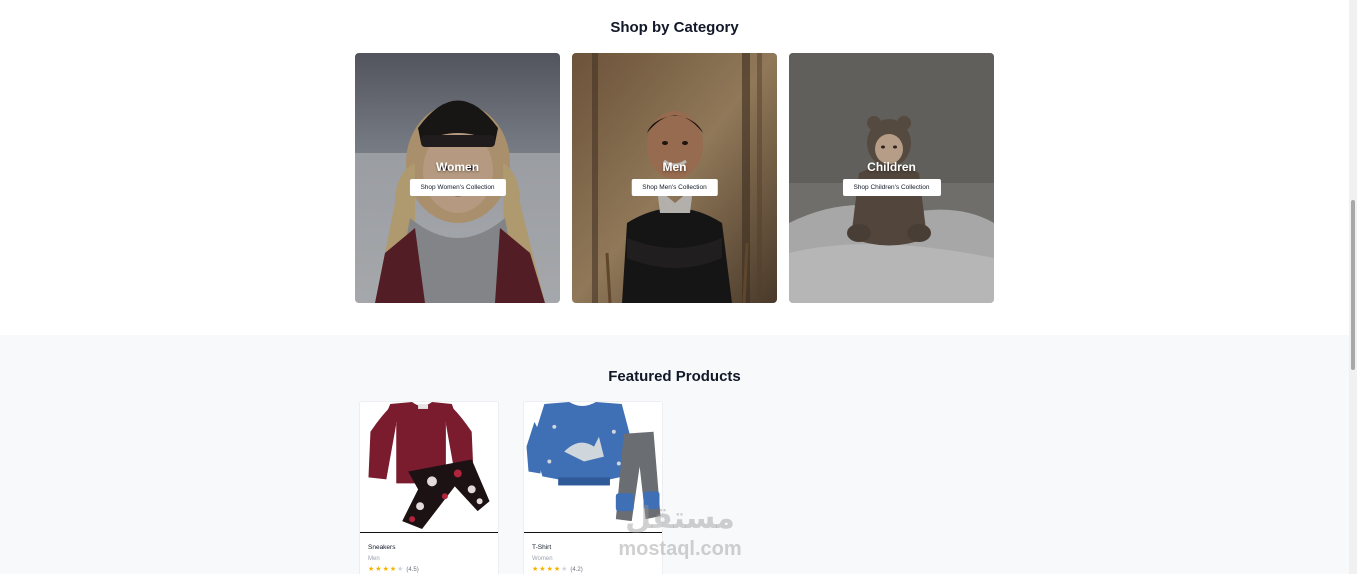 The height and width of the screenshot is (574, 1357). I want to click on rating-value: (4.5), so click(412, 569).